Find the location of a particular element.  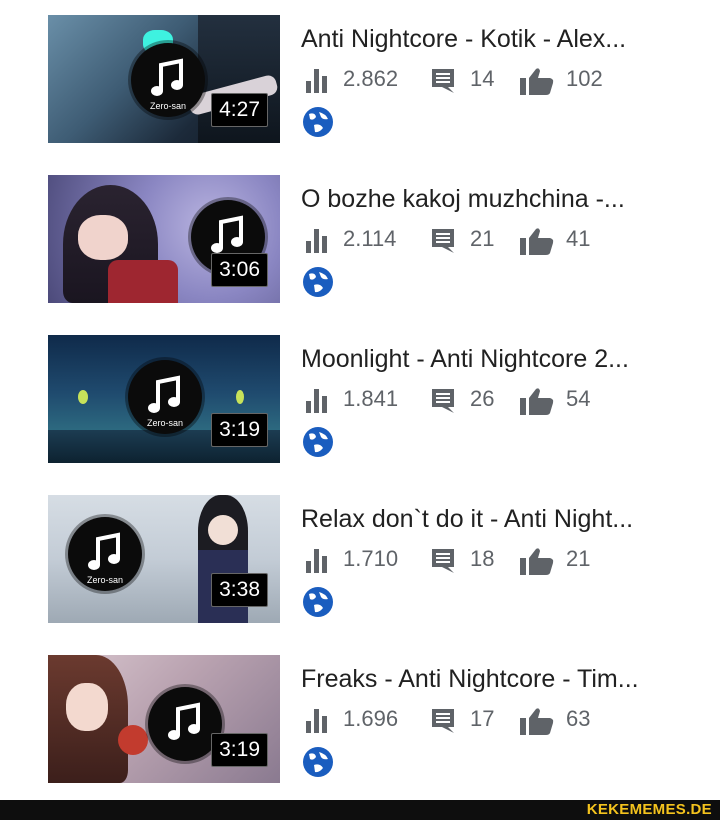

like-count: 54 is located at coordinates (578, 398).